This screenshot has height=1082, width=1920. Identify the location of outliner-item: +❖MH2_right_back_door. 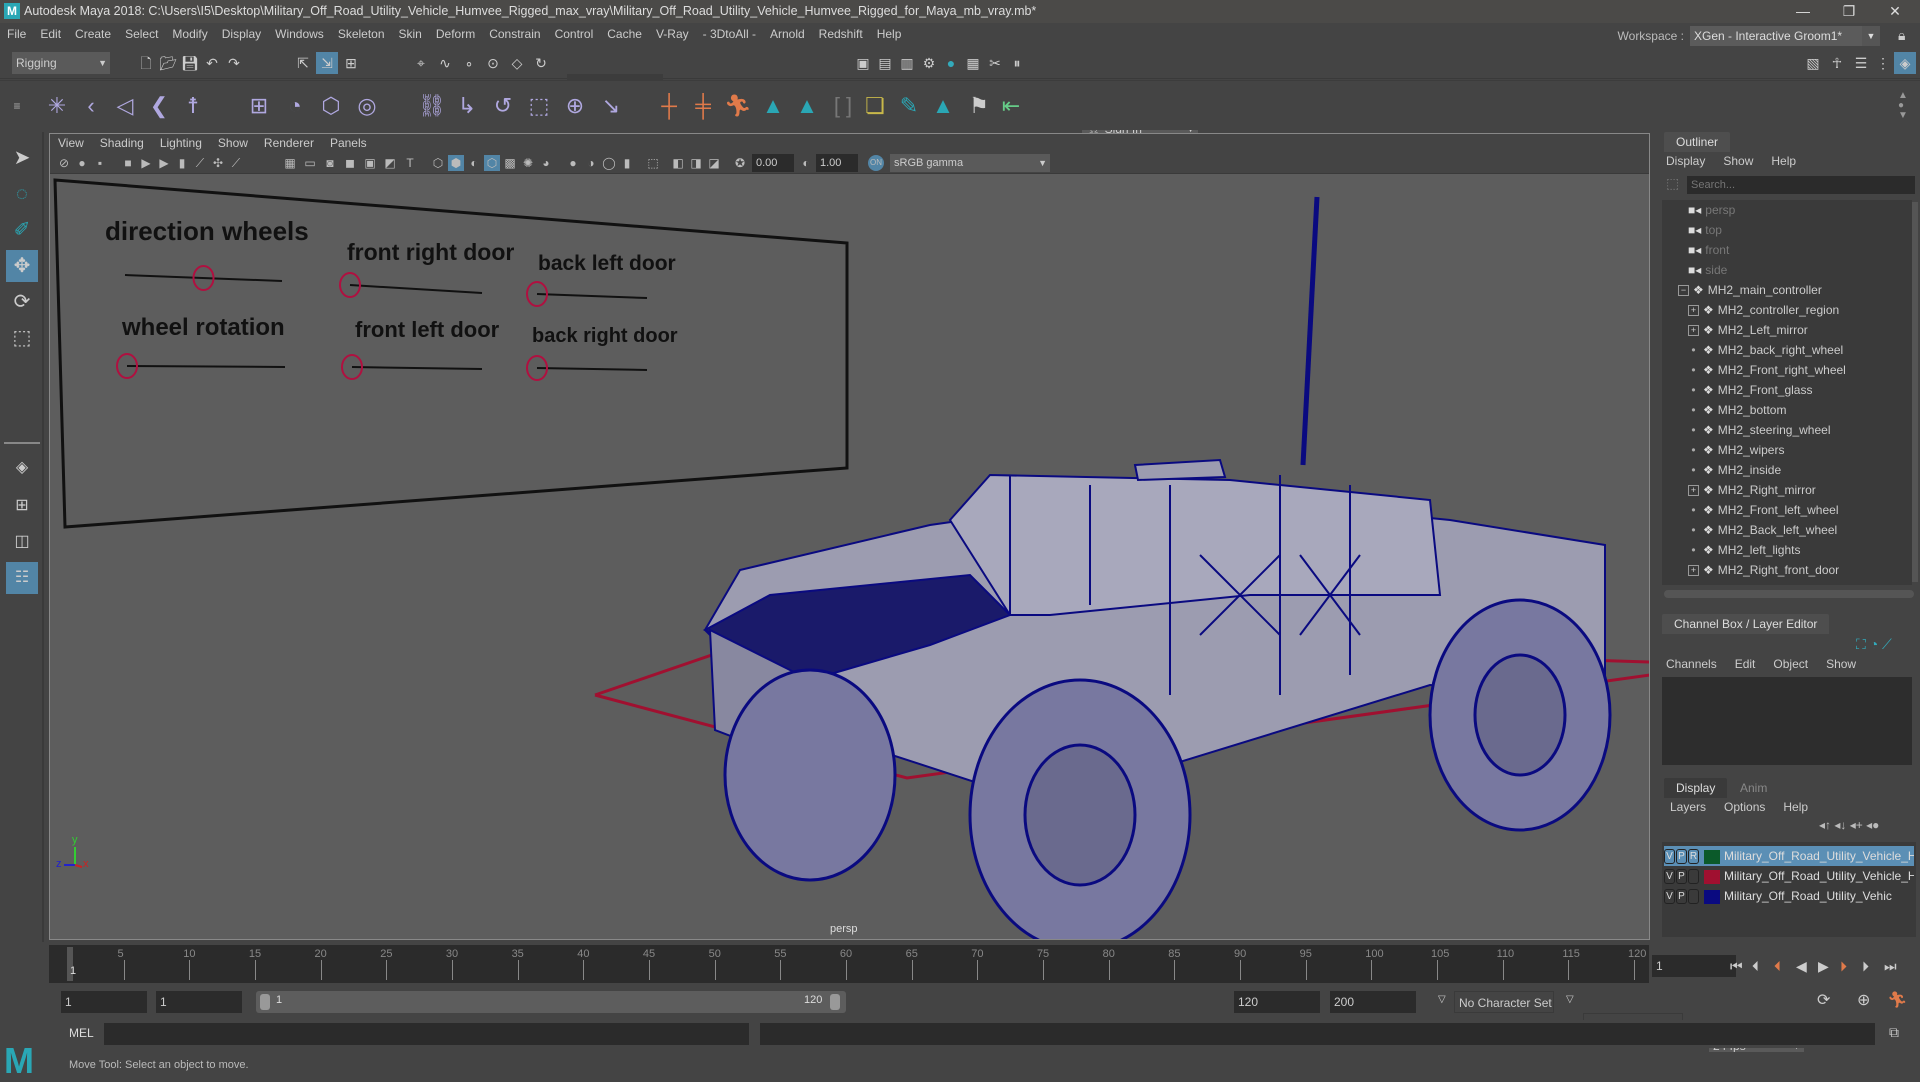
(1762, 582).